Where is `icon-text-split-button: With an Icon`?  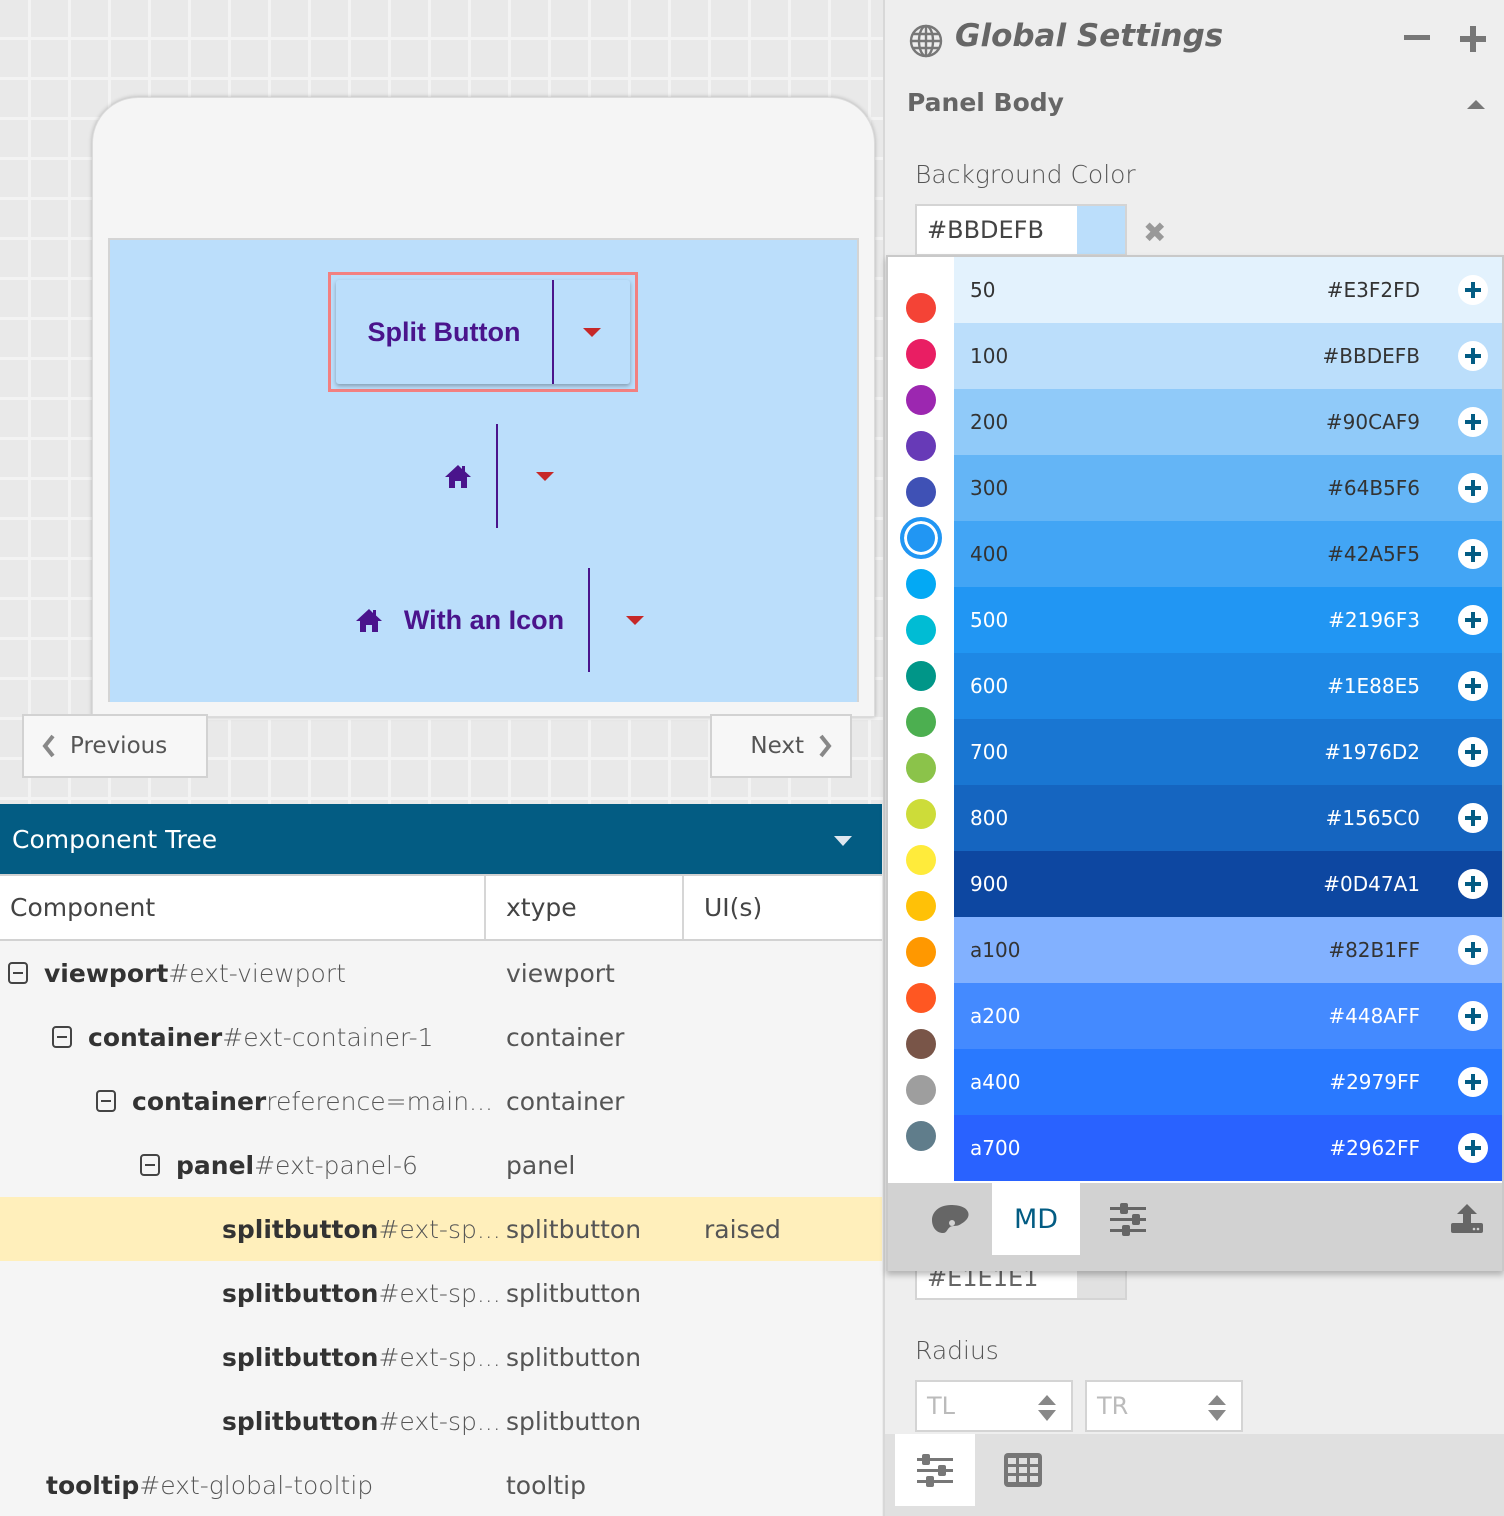 icon-text-split-button: With an Icon is located at coordinates (505, 620).